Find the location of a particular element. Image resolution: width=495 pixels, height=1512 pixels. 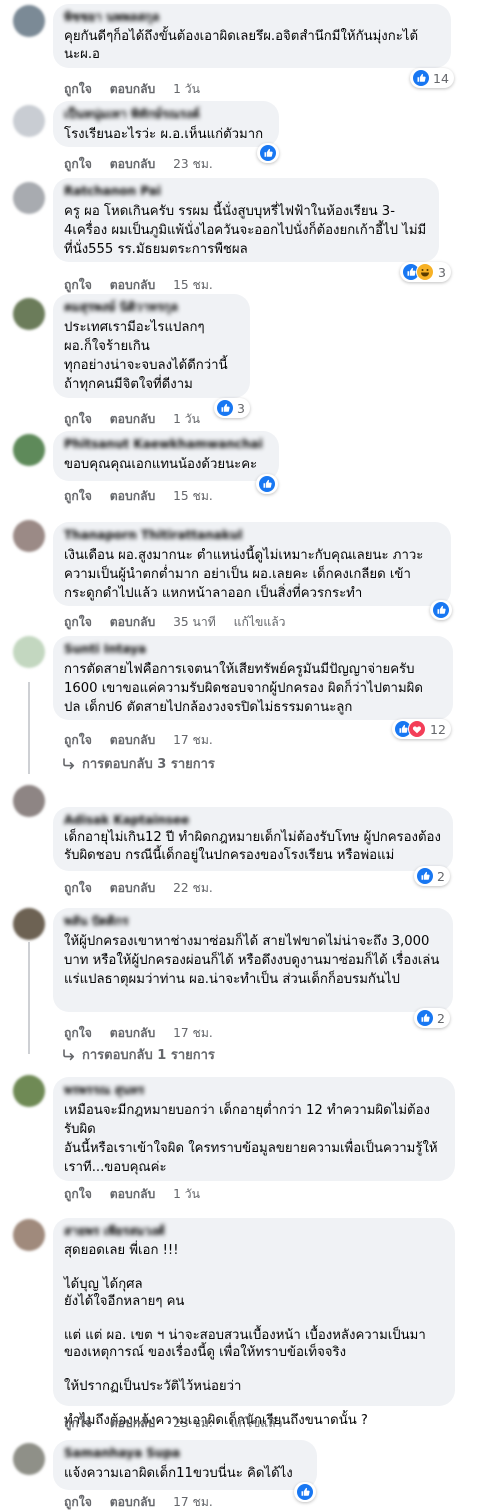

commenter-name: Thanaporn Thitirattanakul is located at coordinates (252, 535).